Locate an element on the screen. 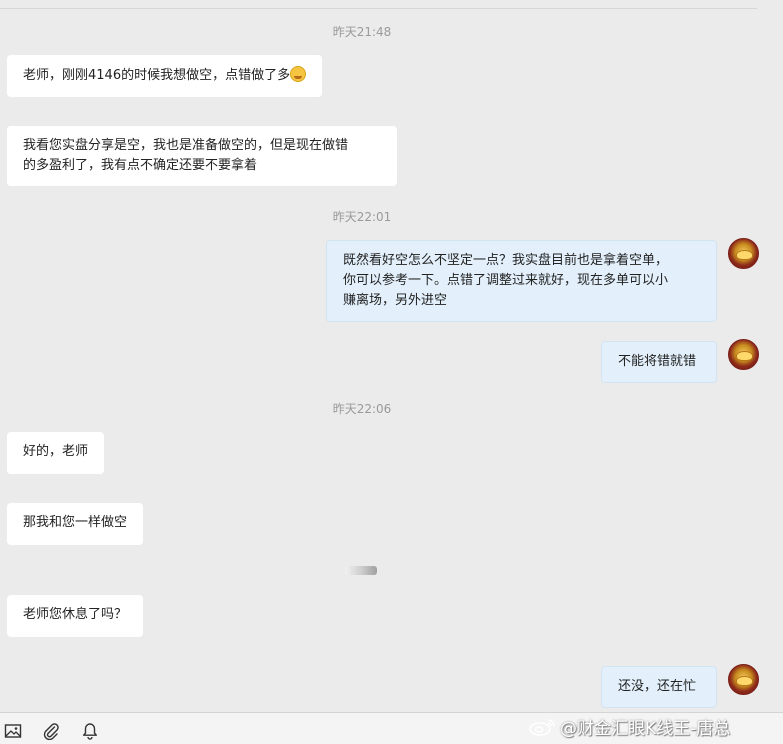  message-bubble-incoming: 老师您休息了吗？ is located at coordinates (75, 616).